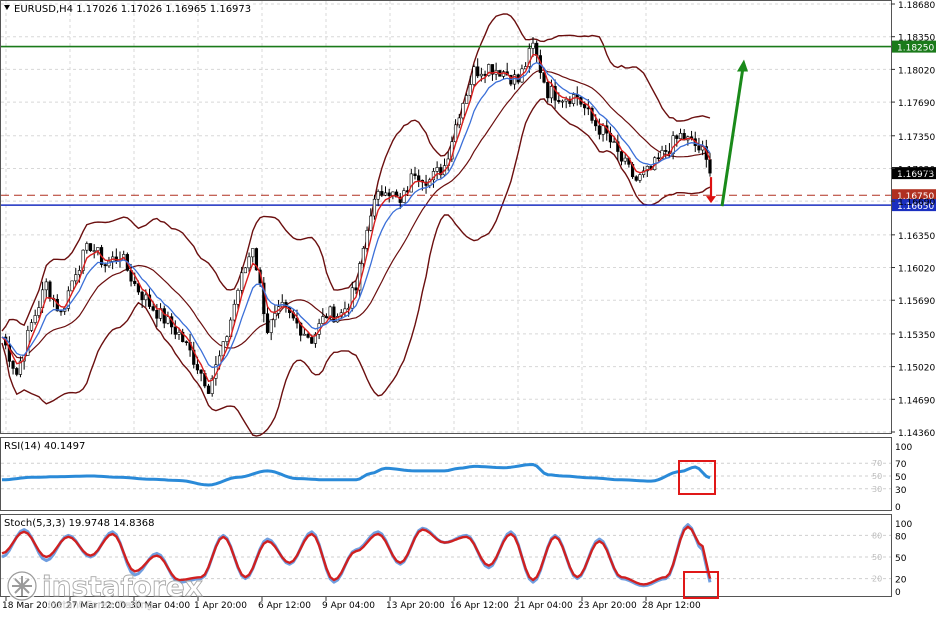 The image size is (938, 618). I want to click on x-tick-label: 28 Apr 12:00, so click(671, 606).